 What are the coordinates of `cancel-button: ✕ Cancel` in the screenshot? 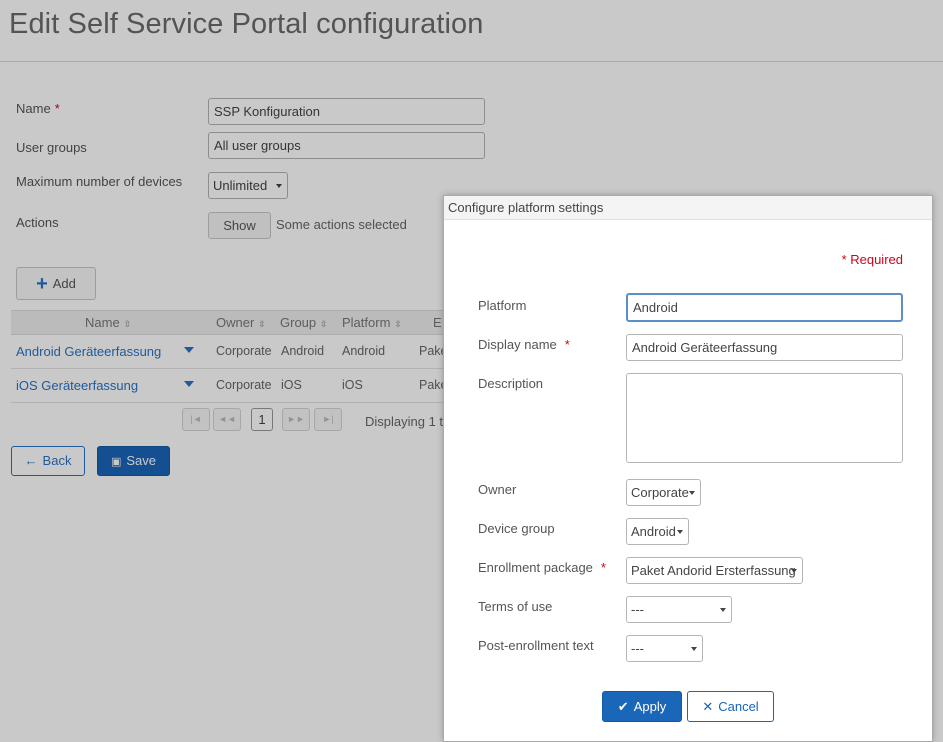 It's located at (730, 706).